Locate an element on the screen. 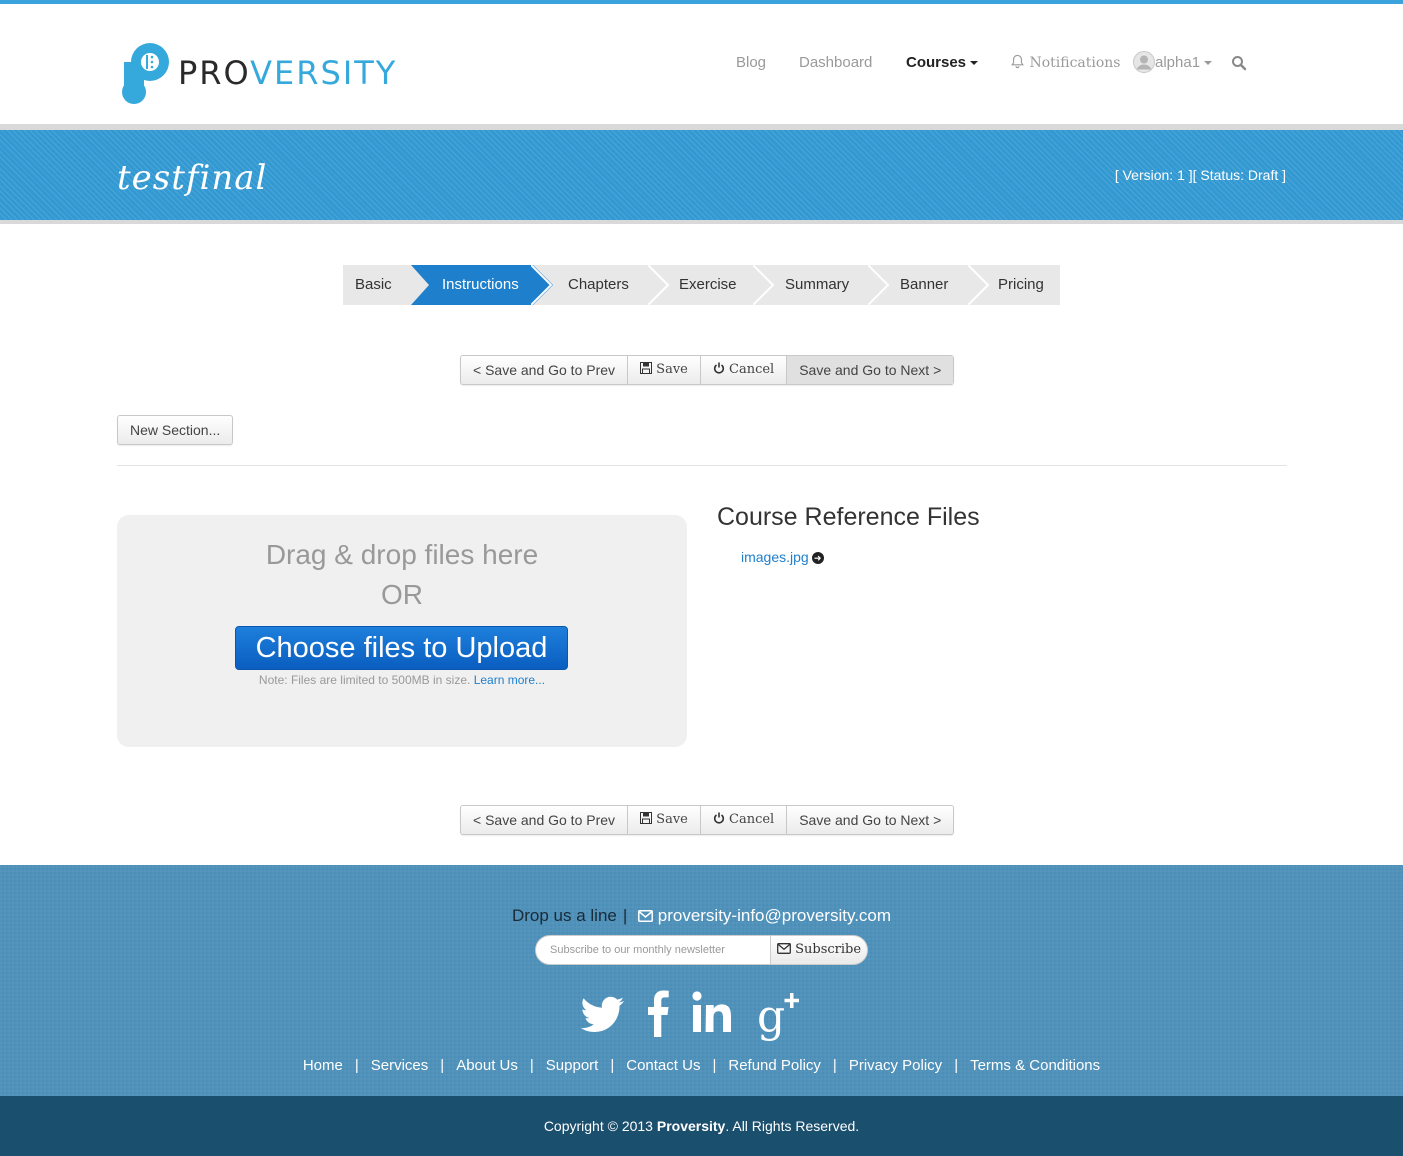 The image size is (1403, 1156). footer-link-terms: Terms & Conditions is located at coordinates (1035, 1065).